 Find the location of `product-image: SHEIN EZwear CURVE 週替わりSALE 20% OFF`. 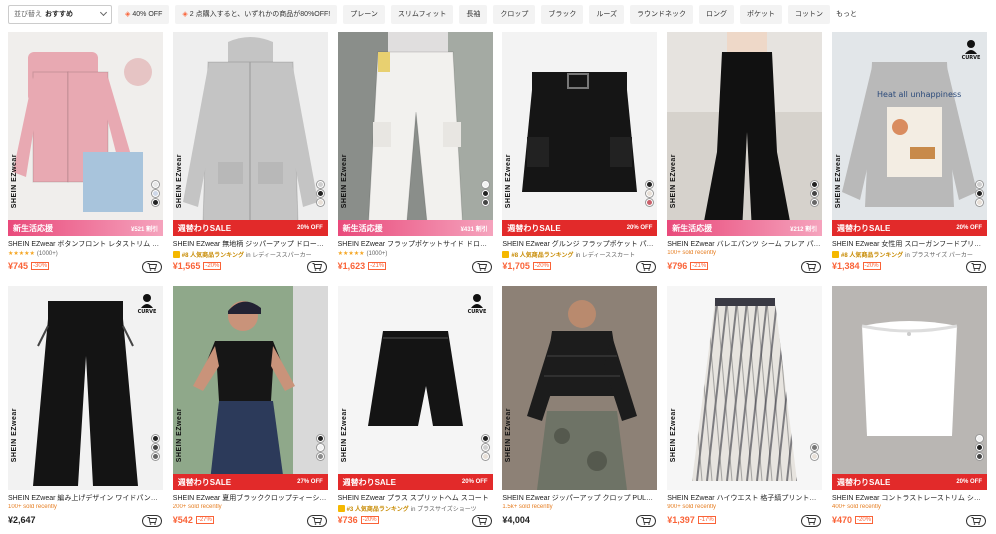

product-image: SHEIN EZwear CURVE 週替わりSALE 20% OFF is located at coordinates (415, 388).